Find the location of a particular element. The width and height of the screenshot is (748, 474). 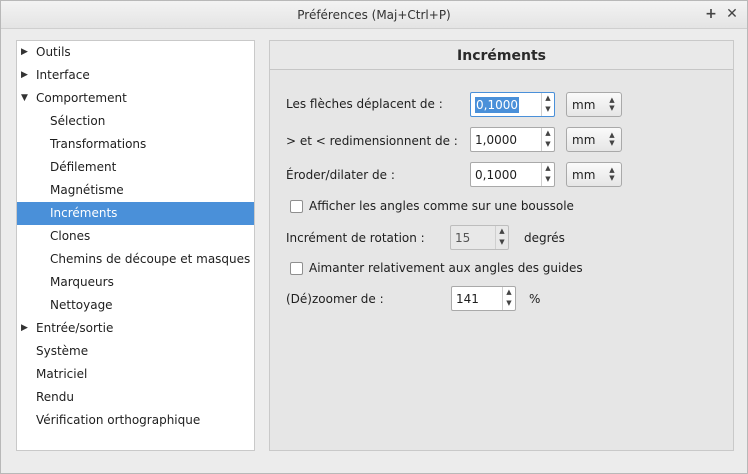

arrow-keys-label: Les flèches déplacent de : is located at coordinates (364, 104).